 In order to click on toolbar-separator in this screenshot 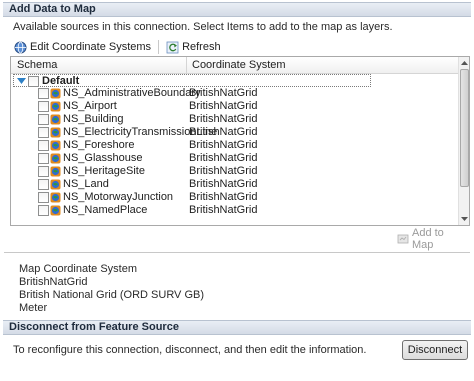, I will do `click(159, 47)`.